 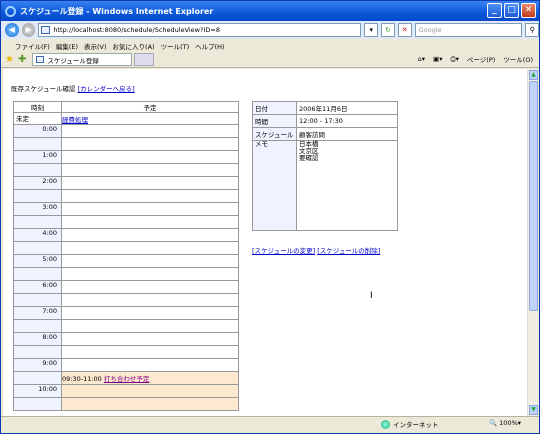 I want to click on hour-label: 4:00, so click(x=37, y=235).